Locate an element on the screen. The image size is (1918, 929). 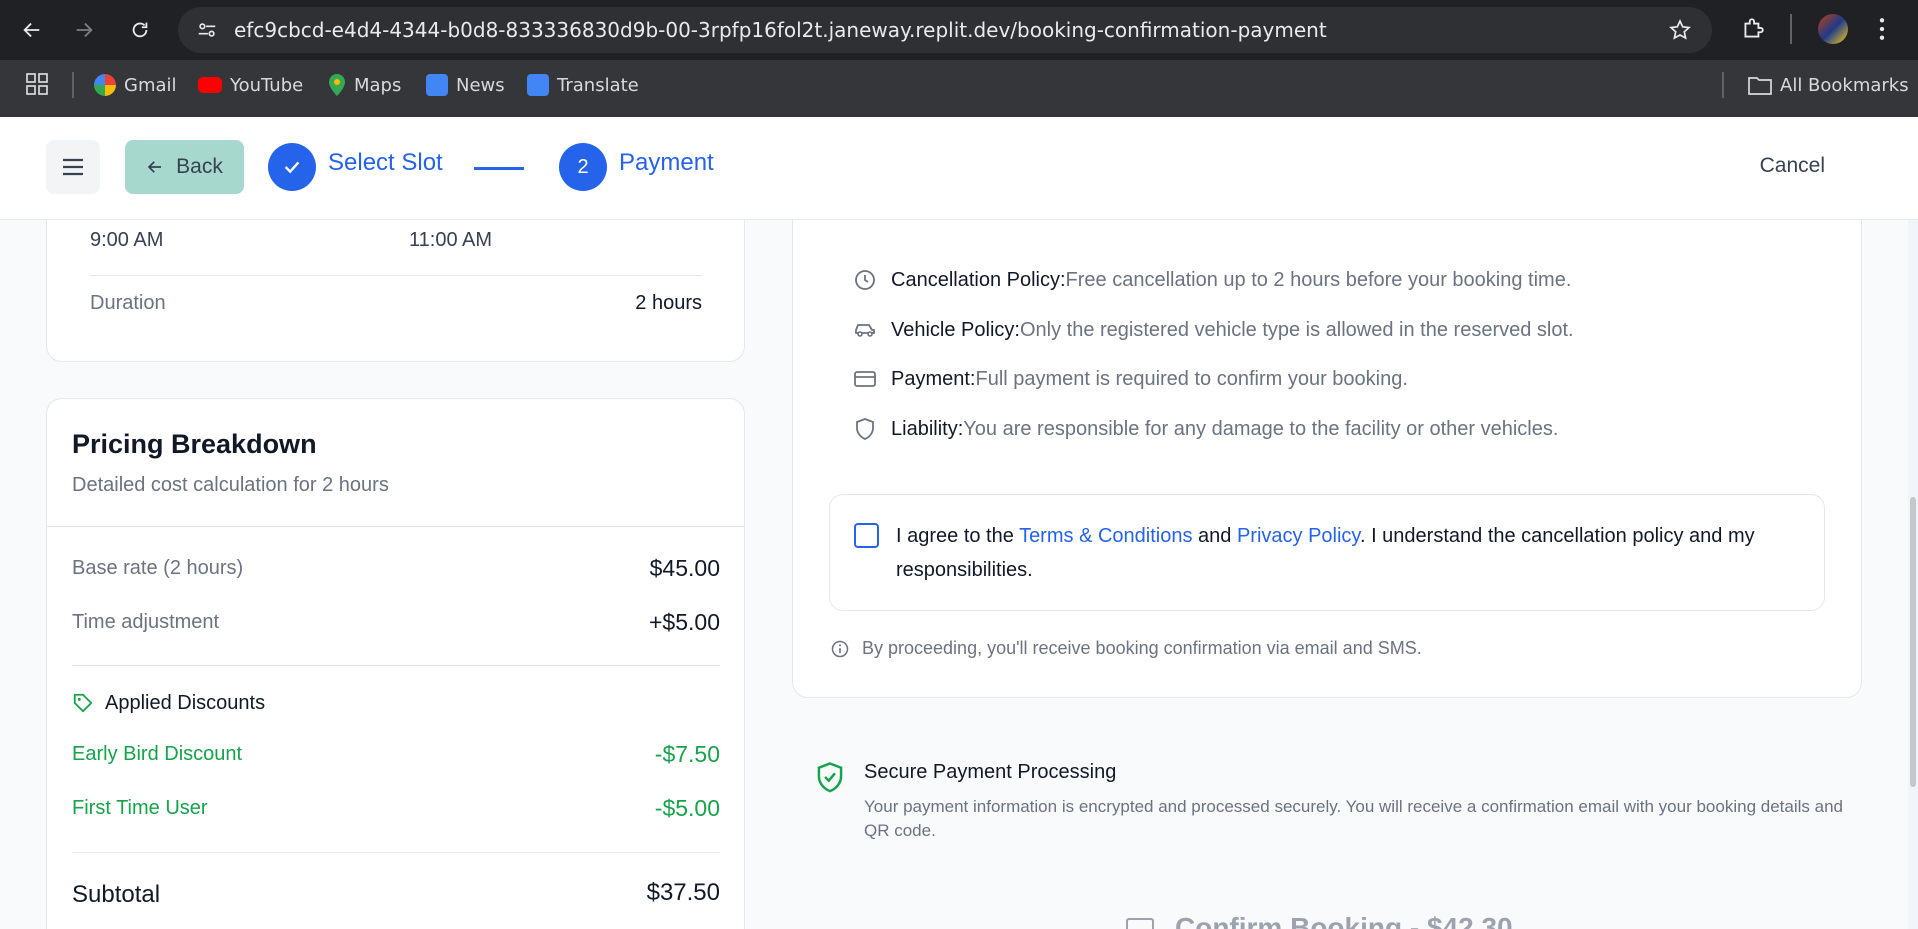
back-button: Back is located at coordinates (184, 167).